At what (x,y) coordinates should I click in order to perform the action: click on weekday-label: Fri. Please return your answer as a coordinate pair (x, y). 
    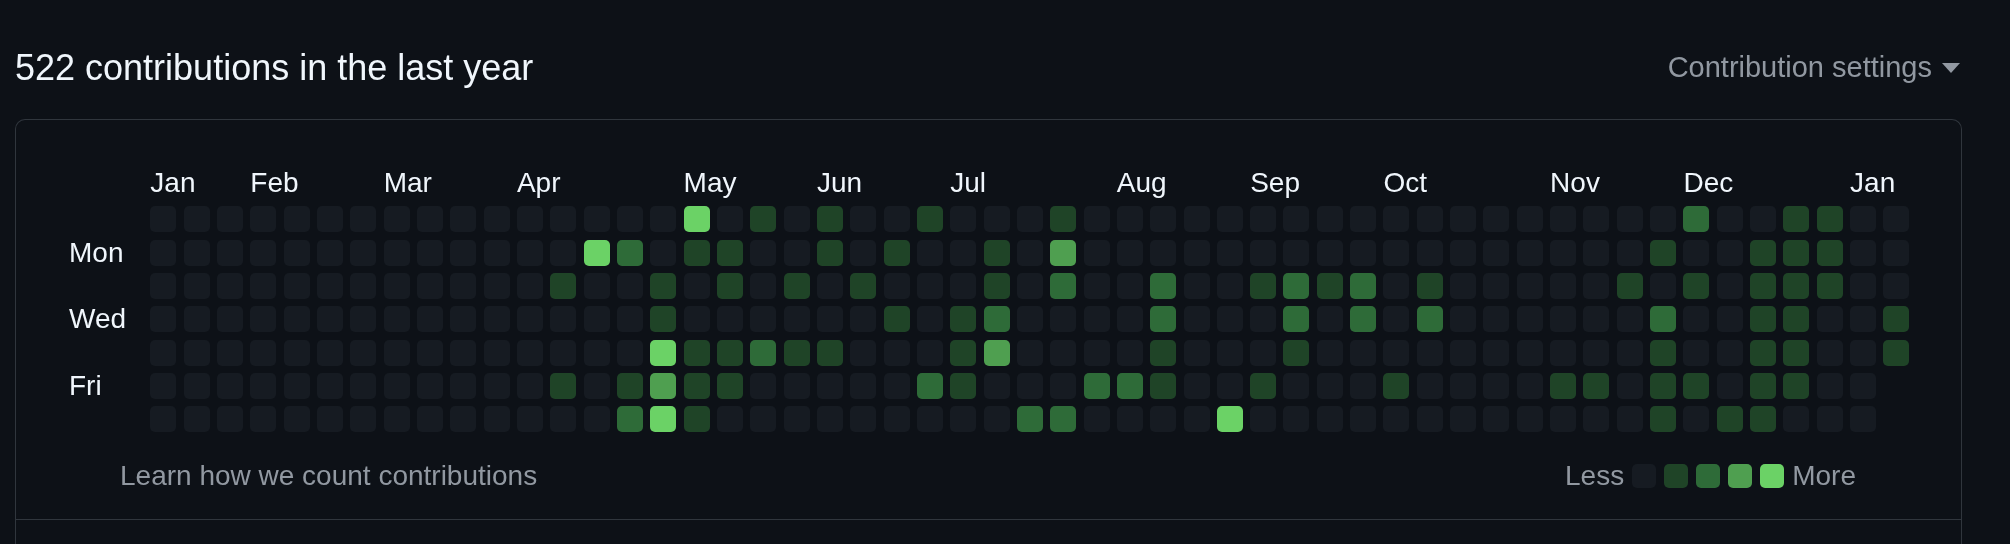
    Looking at the image, I should click on (86, 385).